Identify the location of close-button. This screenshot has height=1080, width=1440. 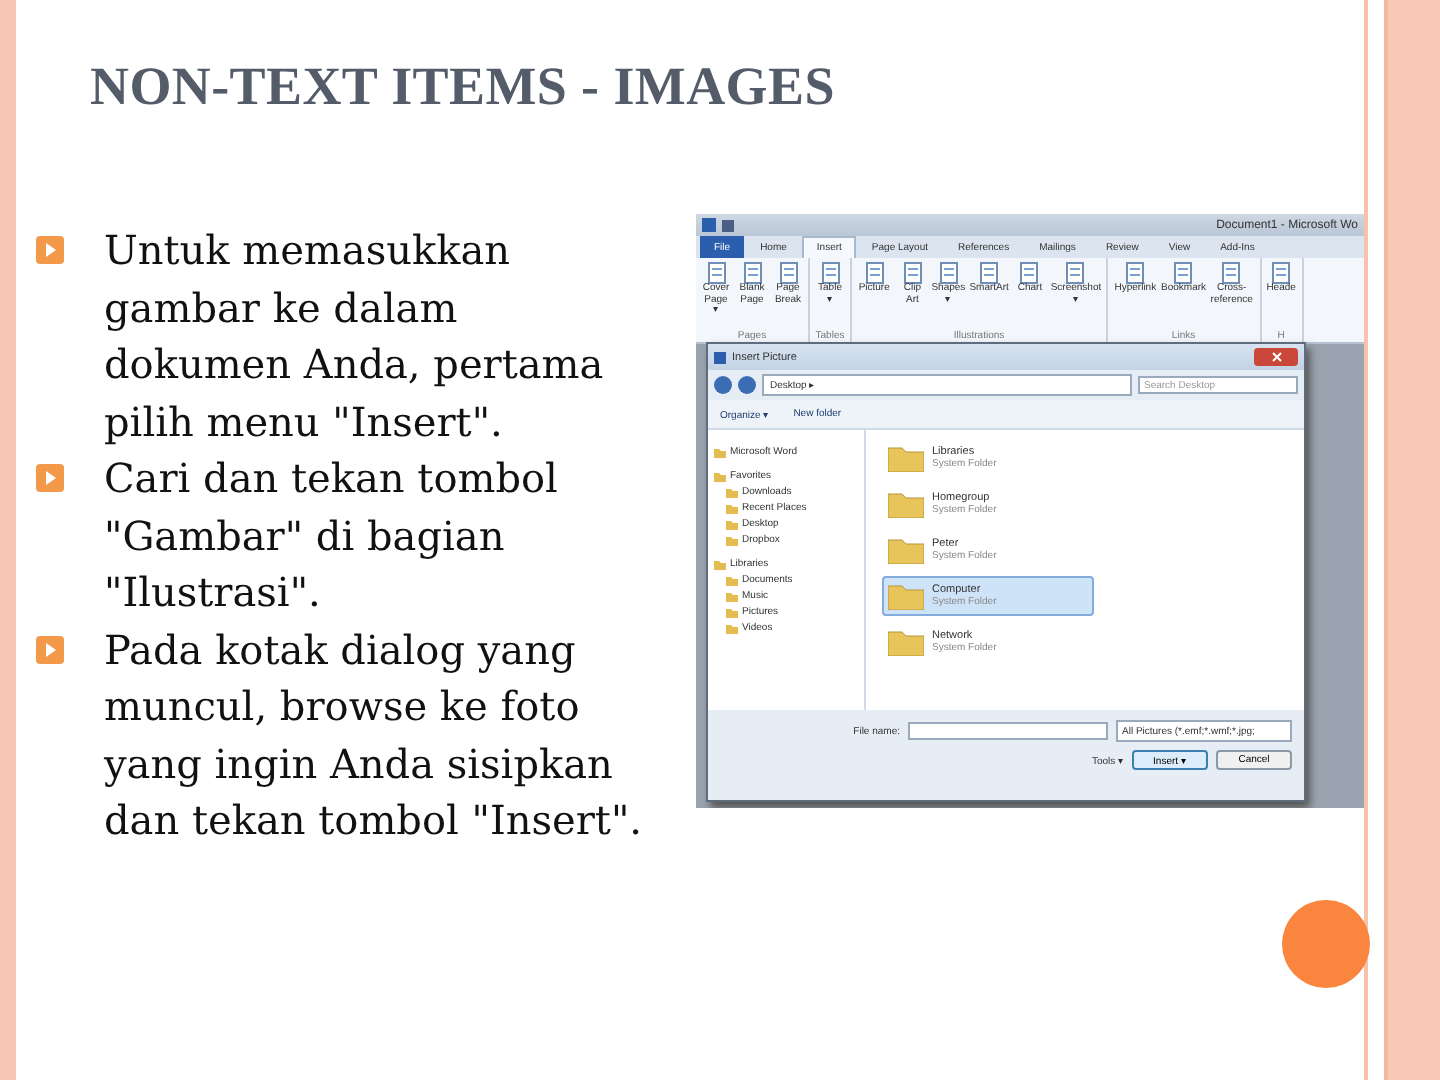
(1276, 357).